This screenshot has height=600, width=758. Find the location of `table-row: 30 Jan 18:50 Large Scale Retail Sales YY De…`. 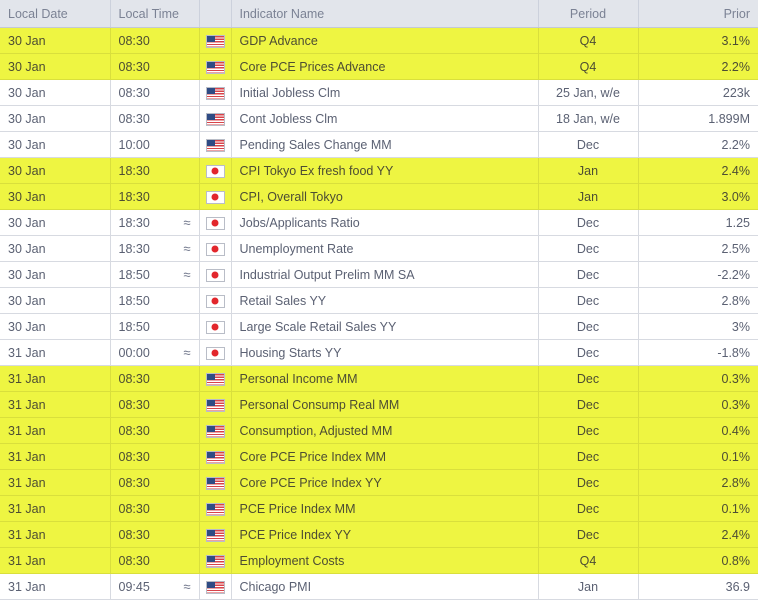

table-row: 30 Jan 18:50 Large Scale Retail Sales YY De… is located at coordinates (379, 326).